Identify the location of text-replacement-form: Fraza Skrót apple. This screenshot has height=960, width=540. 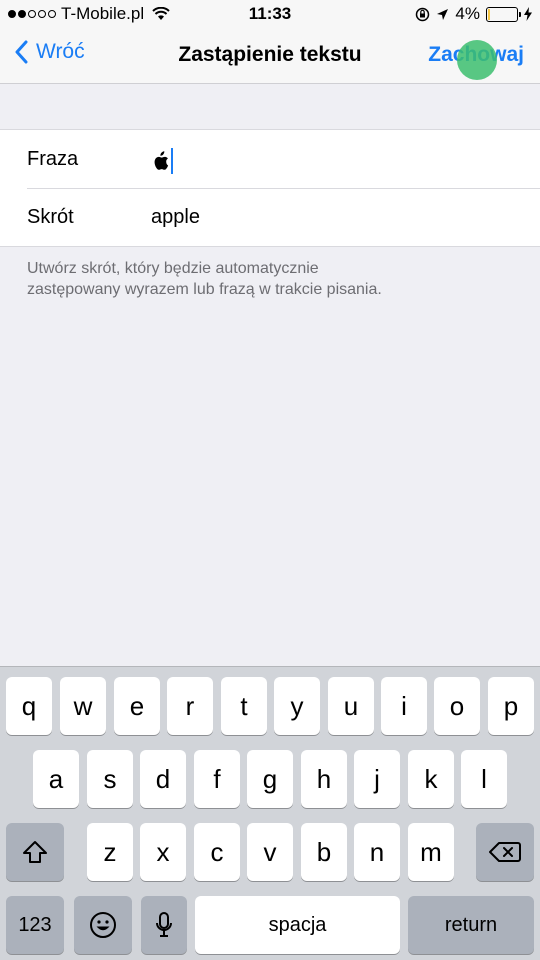
(270, 188).